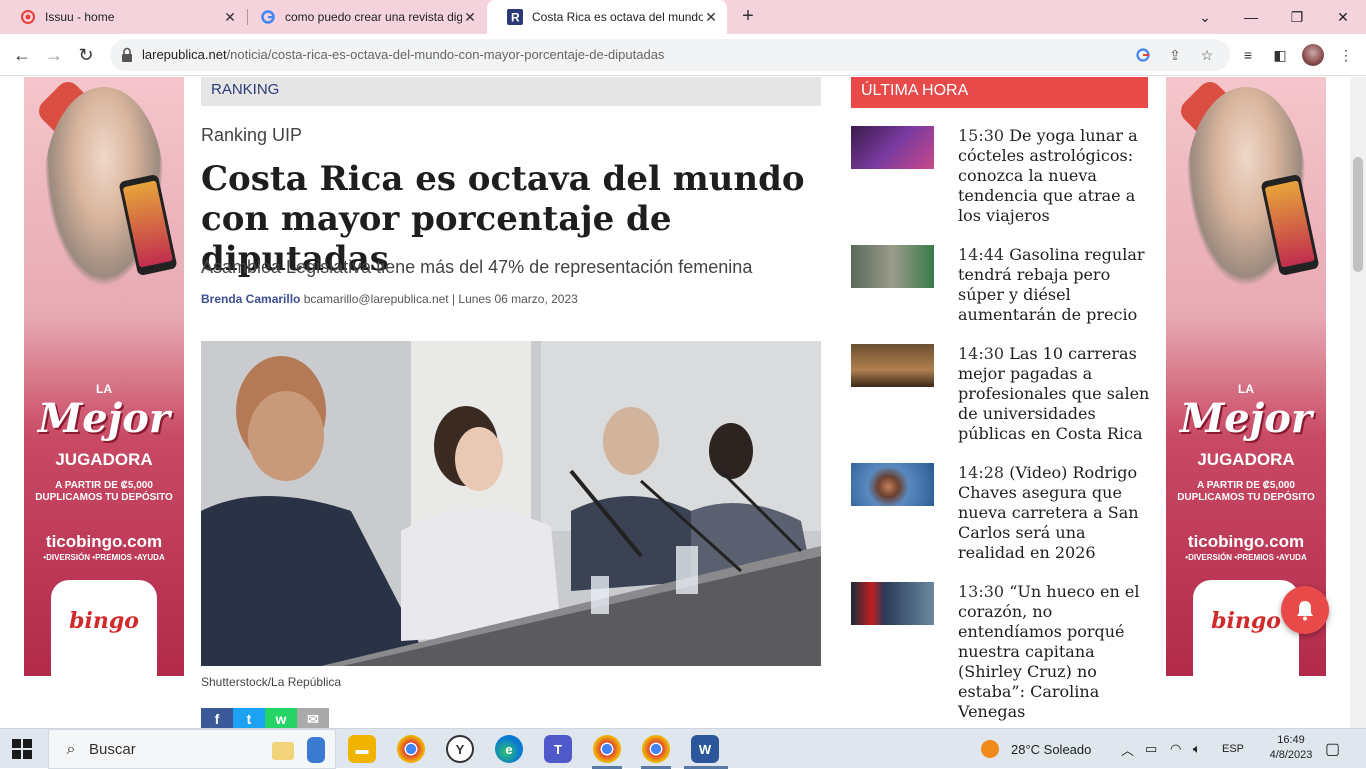 Image resolution: width=1366 pixels, height=769 pixels. What do you see at coordinates (656, 749) in the screenshot?
I see `chrome-window-icon` at bounding box center [656, 749].